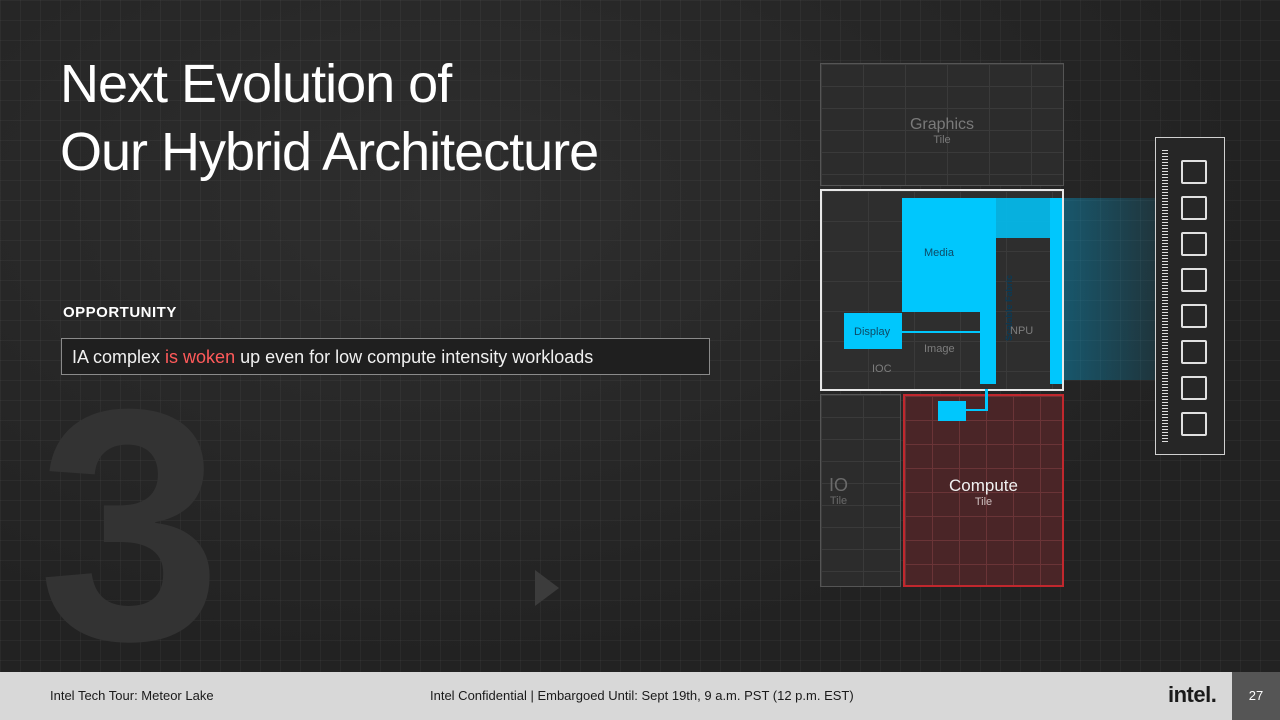  I want to click on compute-tile: Compute Tile, so click(983, 490).